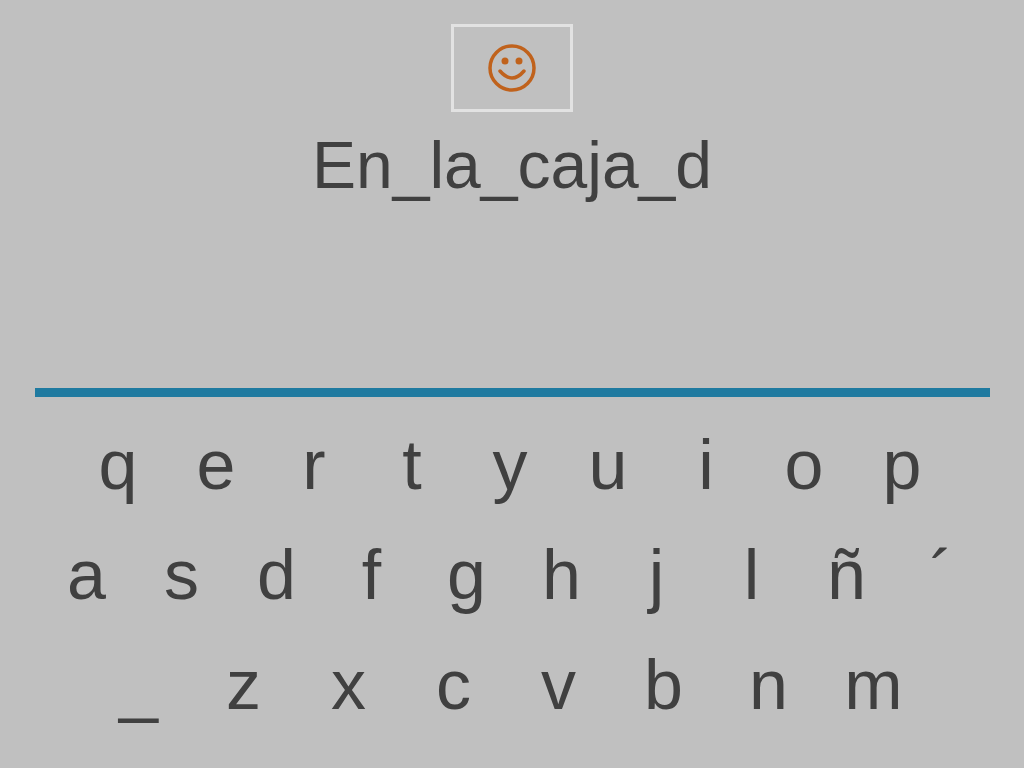 The height and width of the screenshot is (768, 1024). Describe the element at coordinates (510, 470) in the screenshot. I see `letter-key: y` at that location.